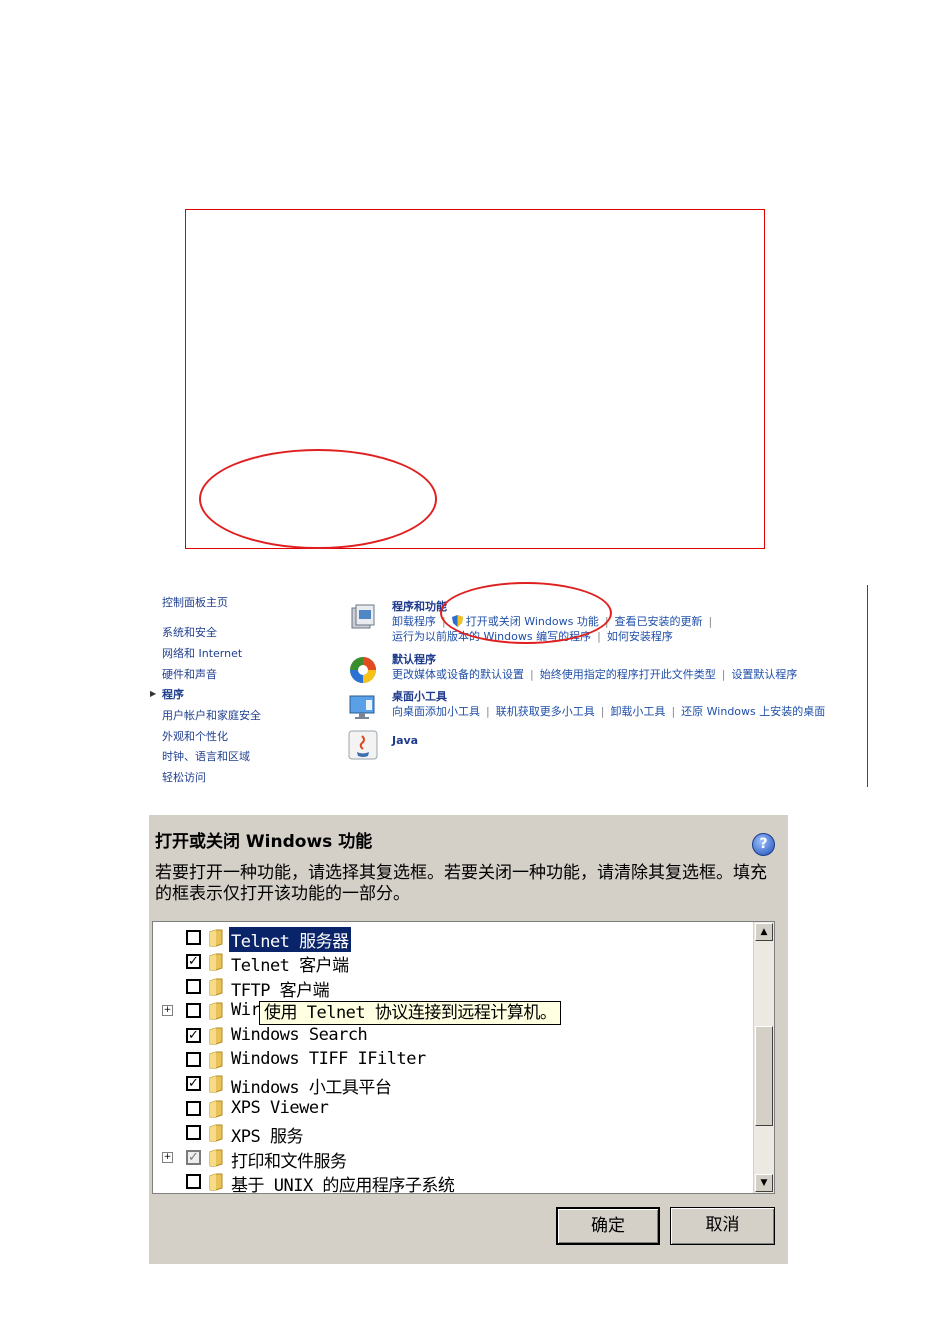 The width and height of the screenshot is (950, 1344). Describe the element at coordinates (363, 745) in the screenshot. I see `java-icon` at that location.